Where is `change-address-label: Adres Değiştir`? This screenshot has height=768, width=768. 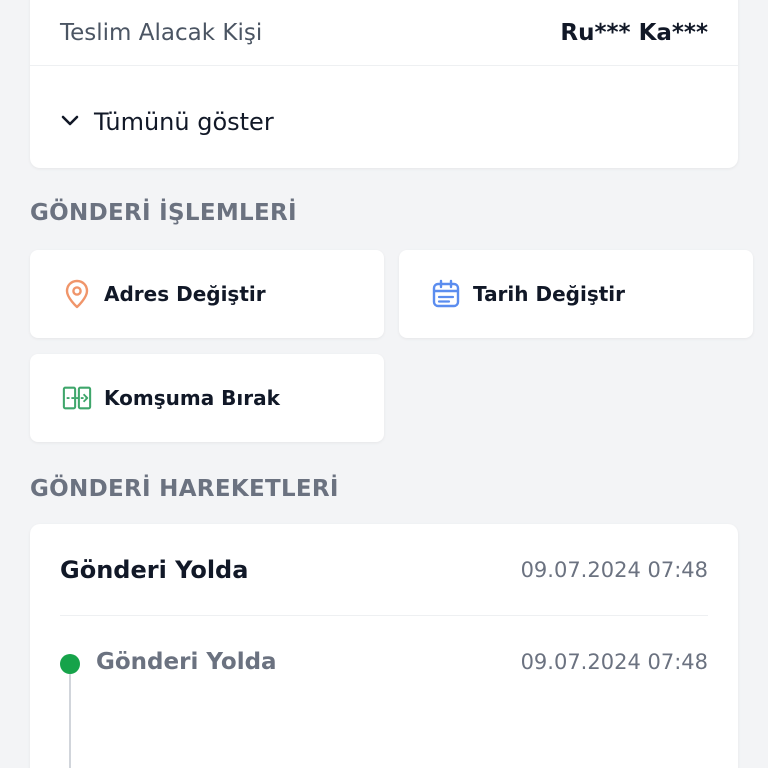
change-address-label: Adres Değiştir is located at coordinates (185, 294).